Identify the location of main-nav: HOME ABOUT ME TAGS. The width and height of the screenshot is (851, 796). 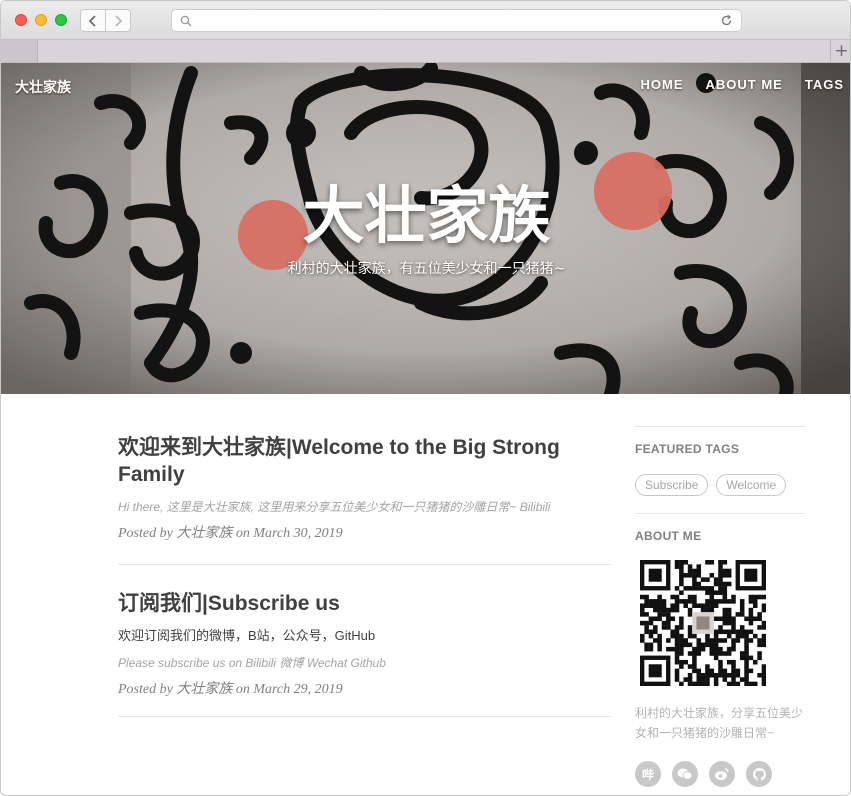
(746, 84).